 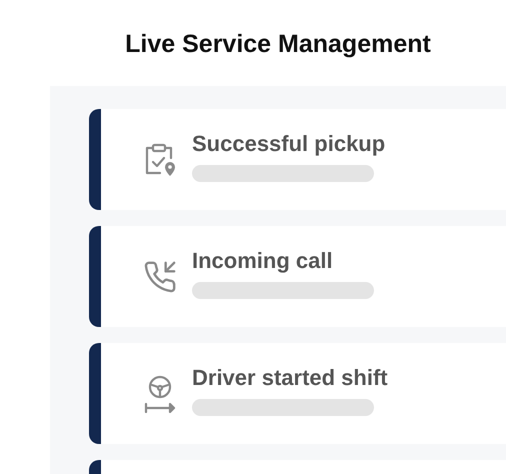 What do you see at coordinates (278, 44) in the screenshot?
I see `page-title: Live Service Management` at bounding box center [278, 44].